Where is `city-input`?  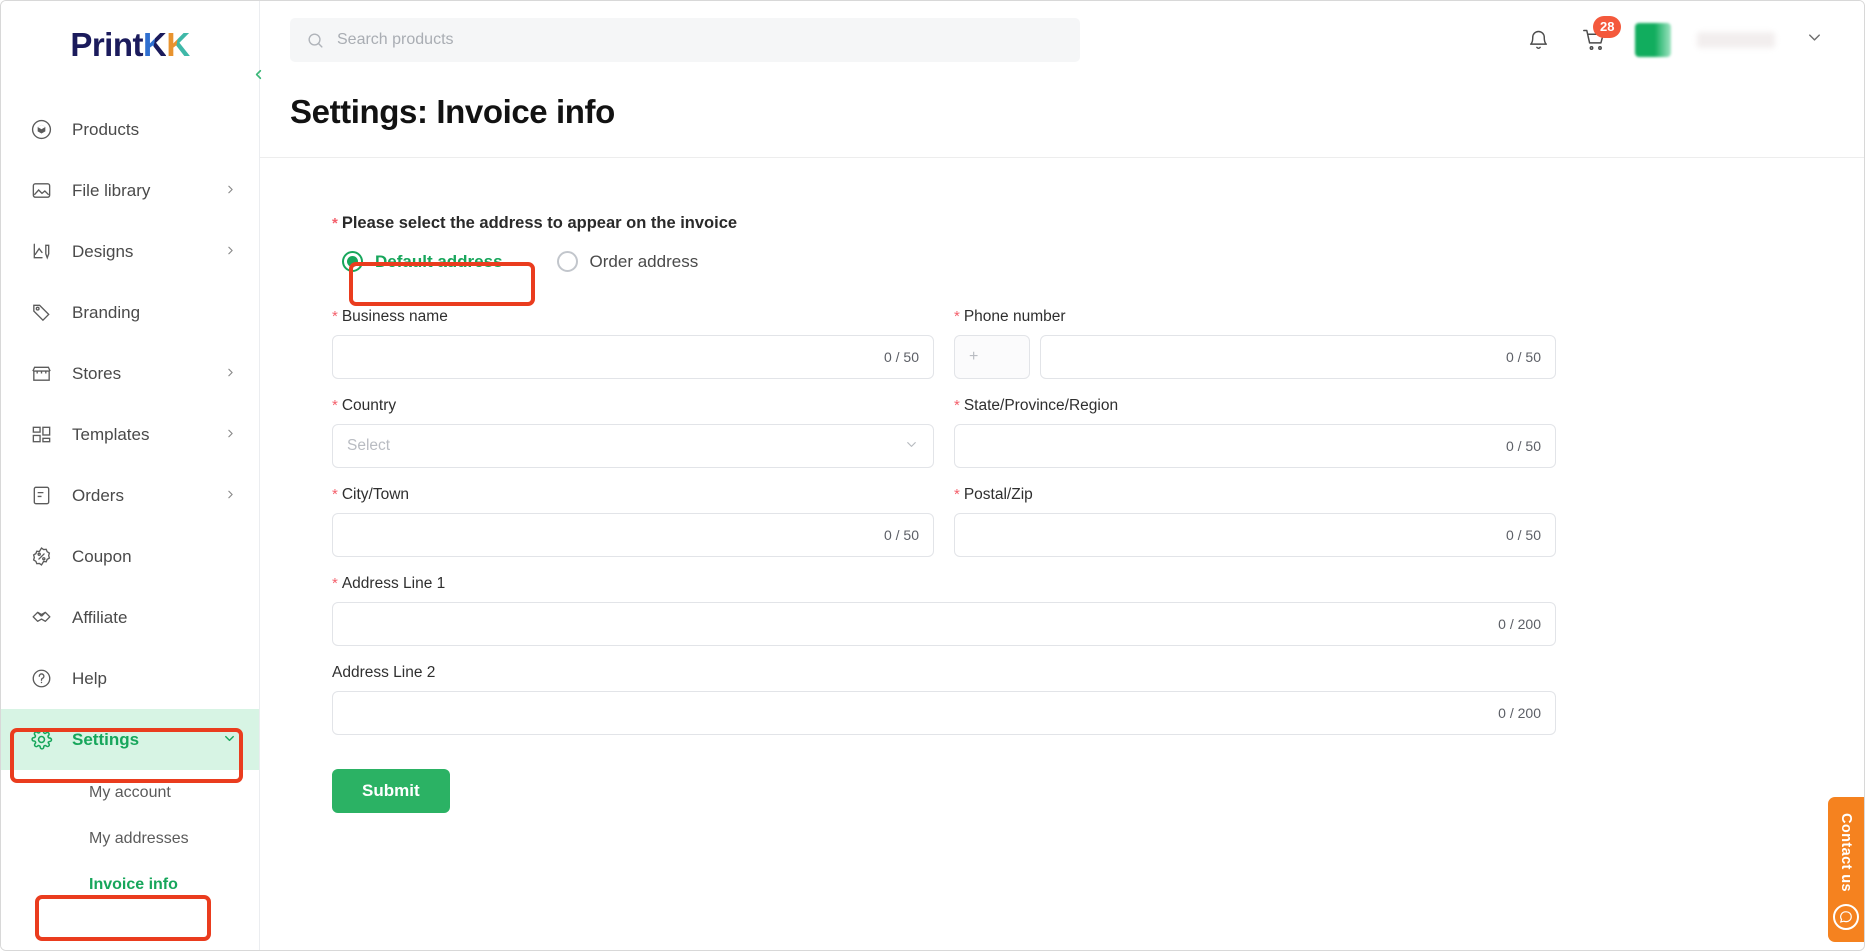
city-input is located at coordinates (610, 535).